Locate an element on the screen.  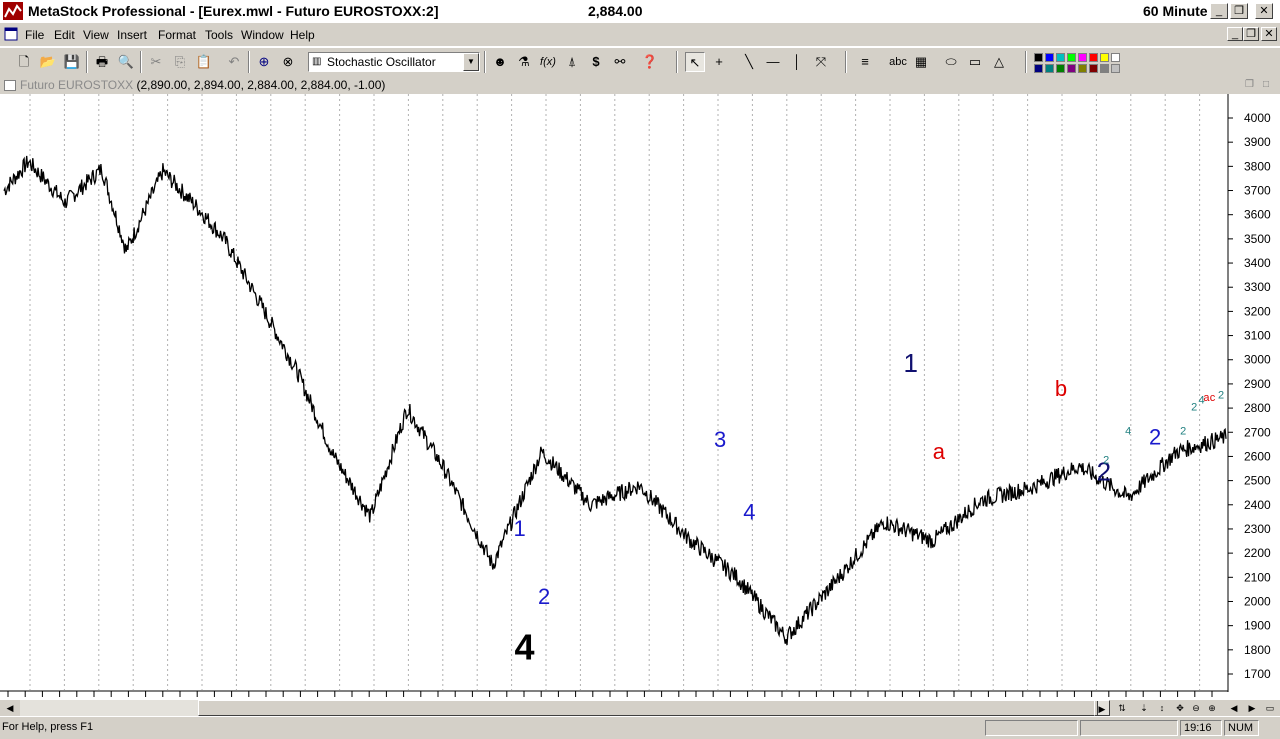
vertical-line-icon: │ is located at coordinates (797, 62).